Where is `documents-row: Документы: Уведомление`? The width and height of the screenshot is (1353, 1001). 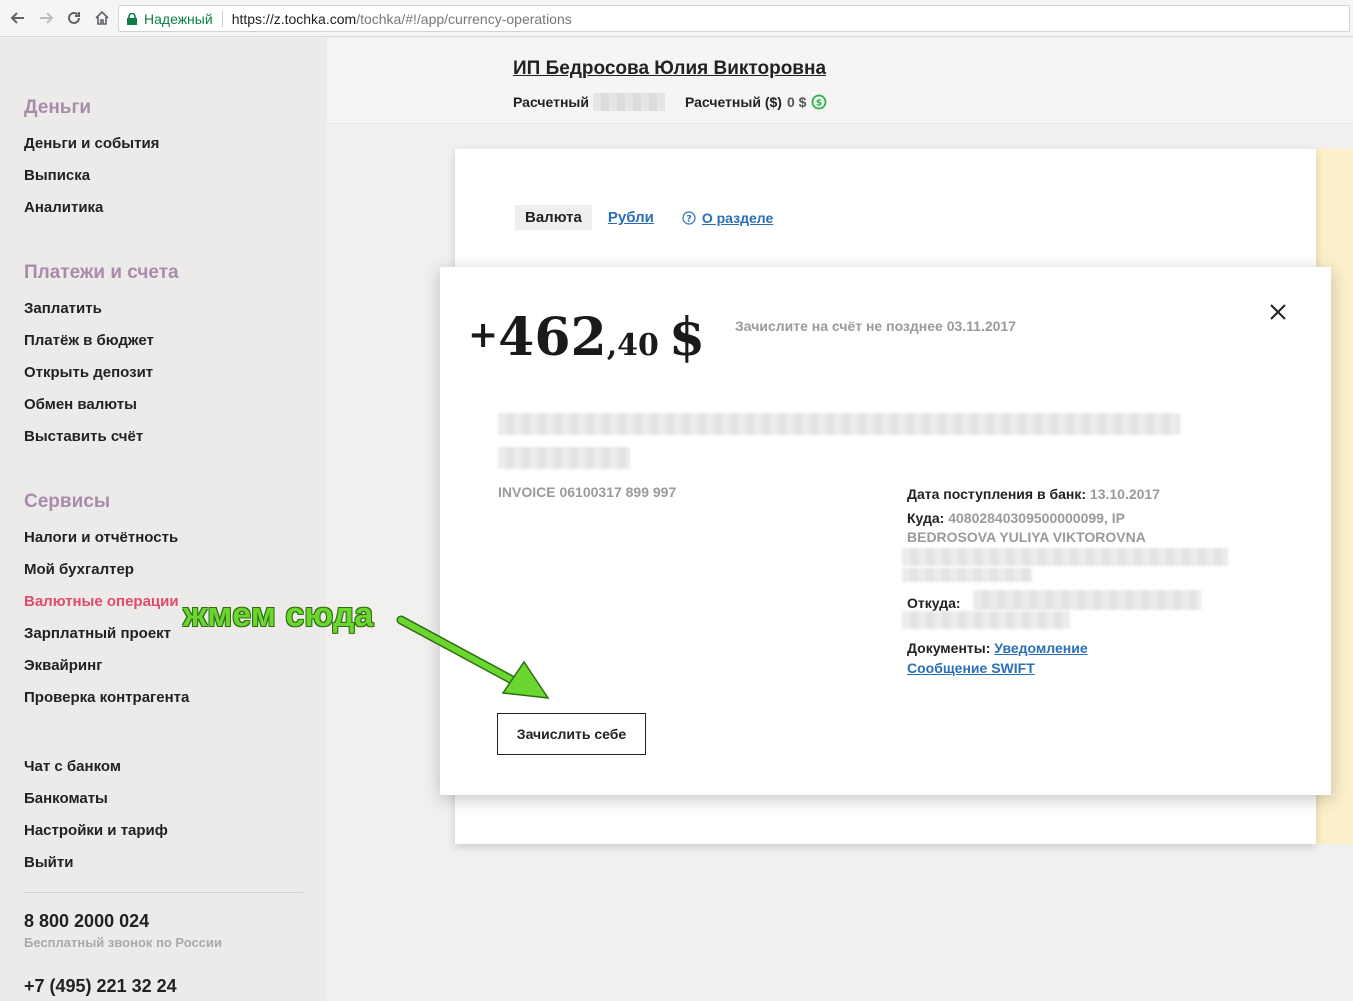
documents-row: Документы: Уведомление is located at coordinates (997, 648).